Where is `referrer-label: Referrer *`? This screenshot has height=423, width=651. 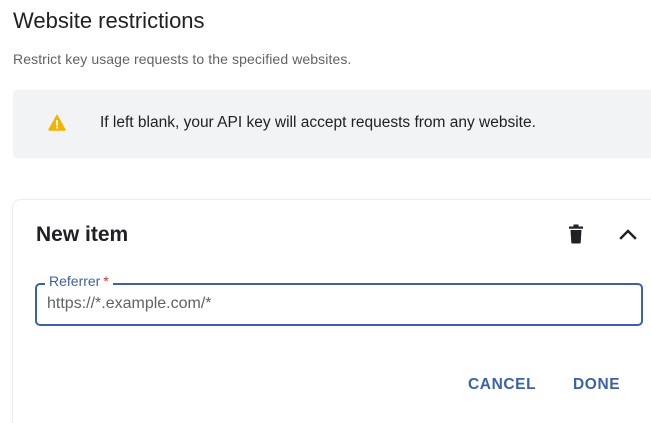 referrer-label: Referrer * is located at coordinates (79, 281).